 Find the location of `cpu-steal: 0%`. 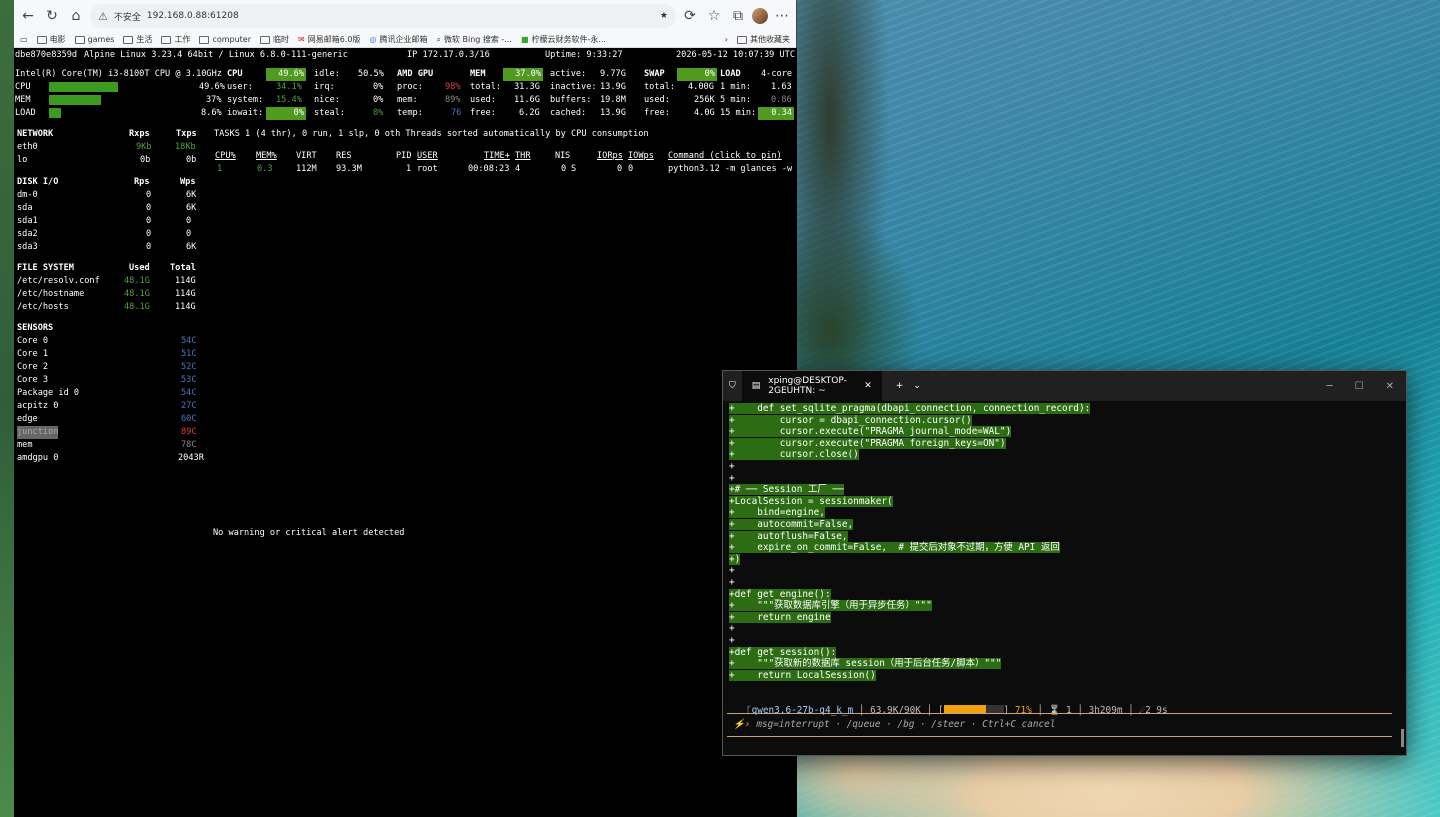

cpu-steal: 0% is located at coordinates (378, 113).